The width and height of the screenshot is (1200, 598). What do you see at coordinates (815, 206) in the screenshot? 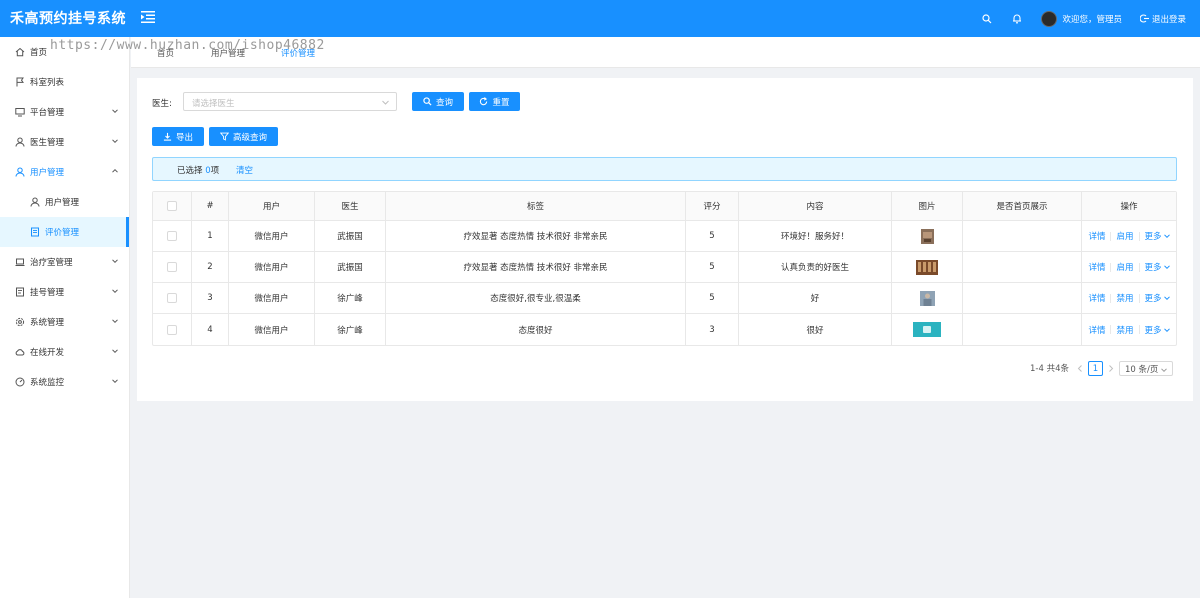
I see `column-header: 内容` at bounding box center [815, 206].